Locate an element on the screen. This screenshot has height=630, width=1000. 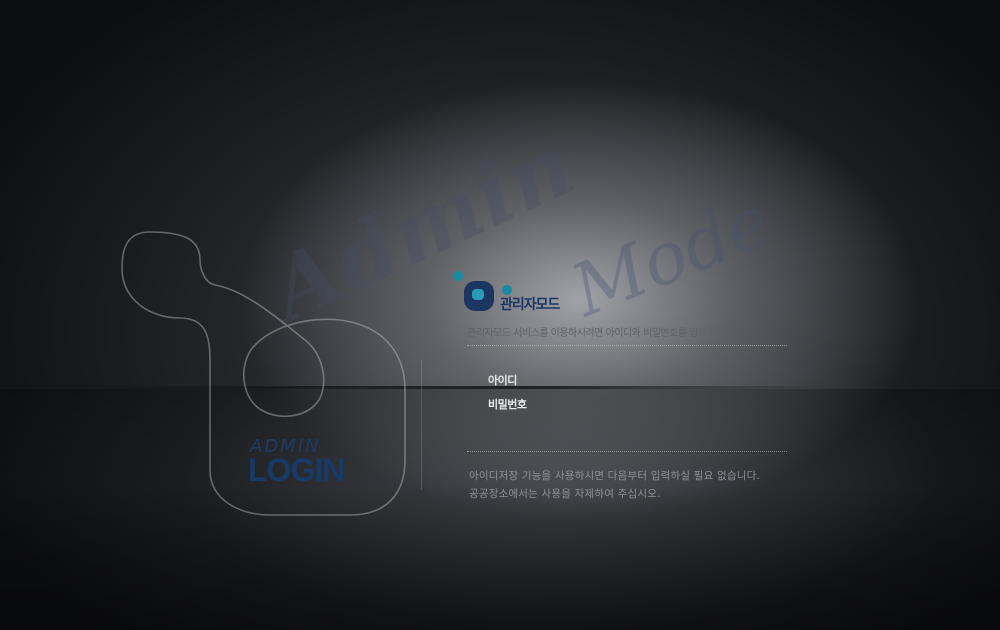
vertical-divider is located at coordinates (421, 425).